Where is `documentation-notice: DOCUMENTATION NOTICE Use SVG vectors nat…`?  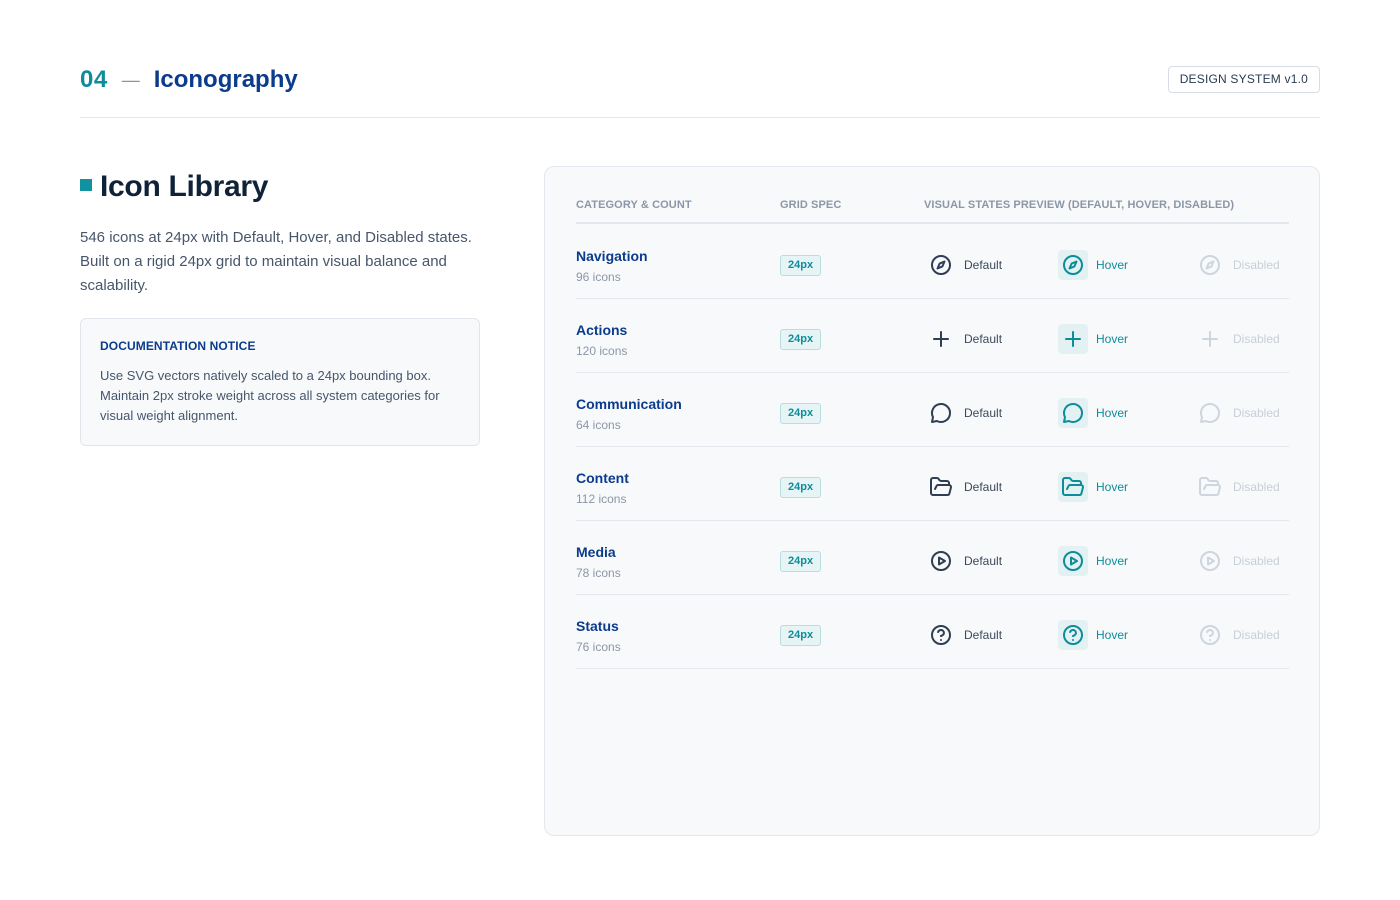 documentation-notice: DOCUMENTATION NOTICE Use SVG vectors nat… is located at coordinates (280, 382).